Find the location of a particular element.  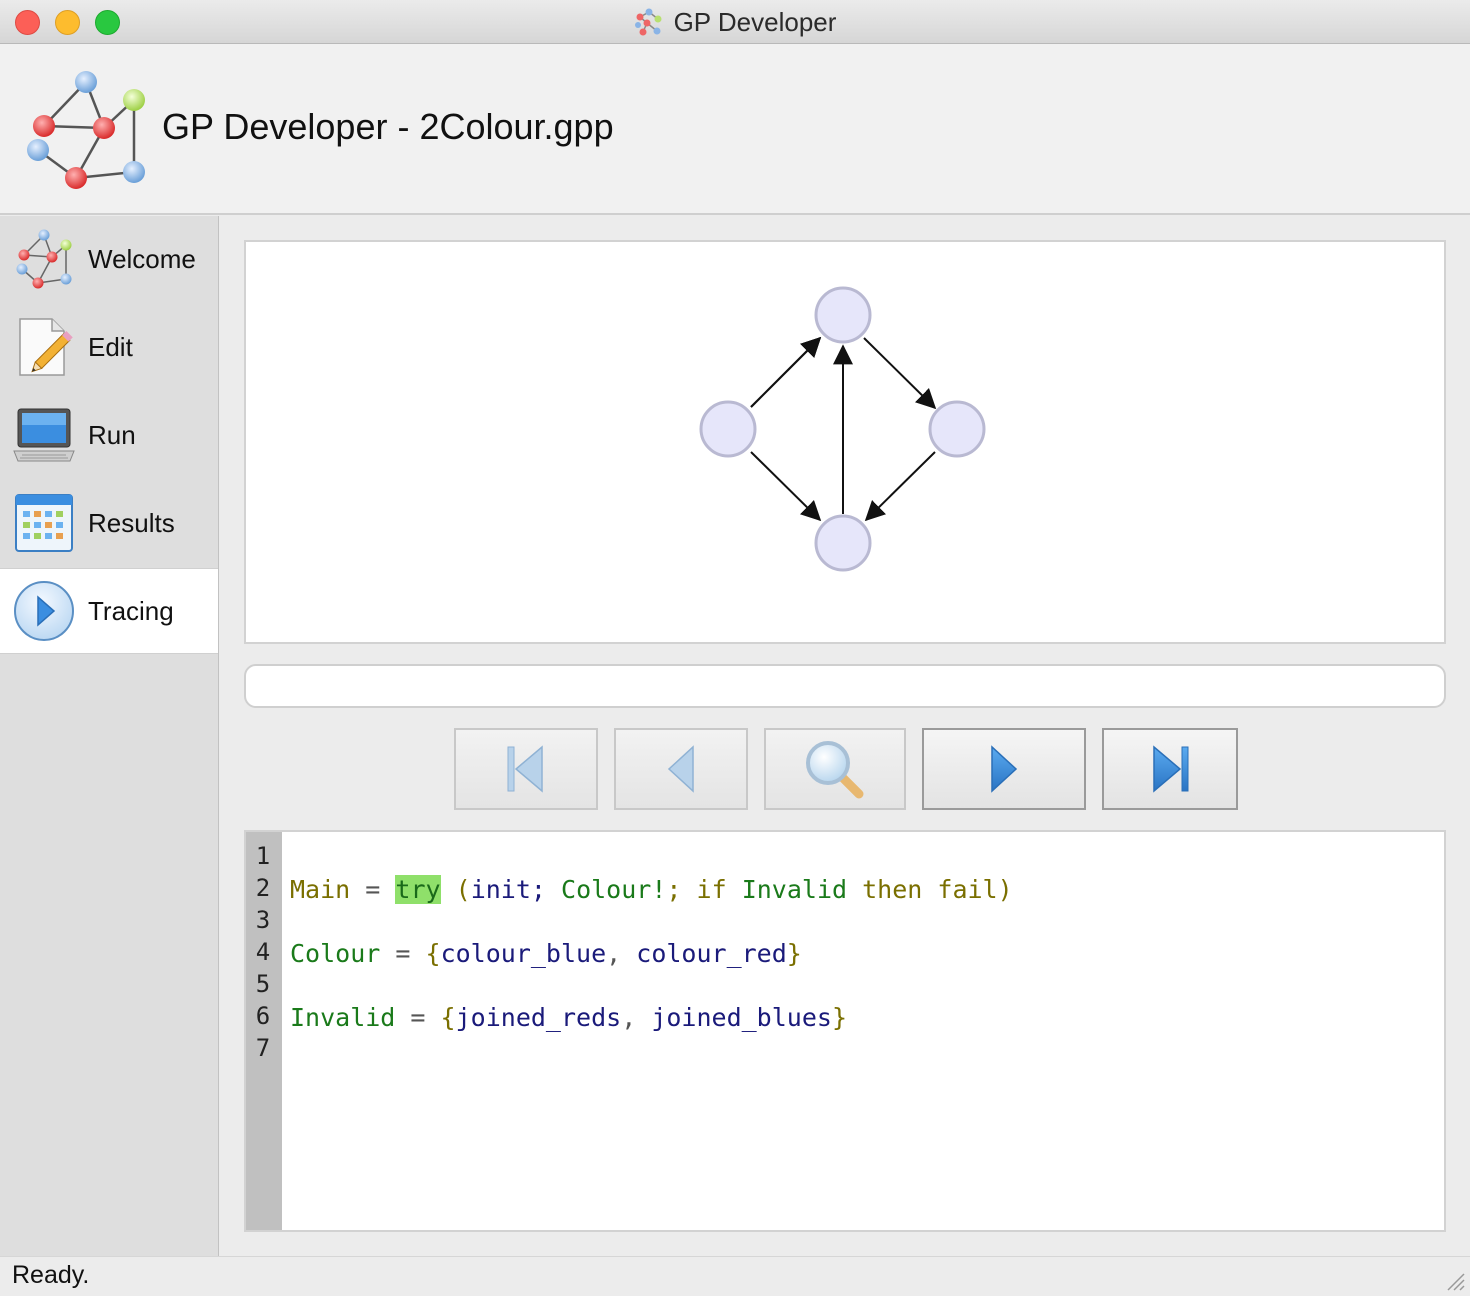

sidebar-item-edit: Edit is located at coordinates (109, 347).